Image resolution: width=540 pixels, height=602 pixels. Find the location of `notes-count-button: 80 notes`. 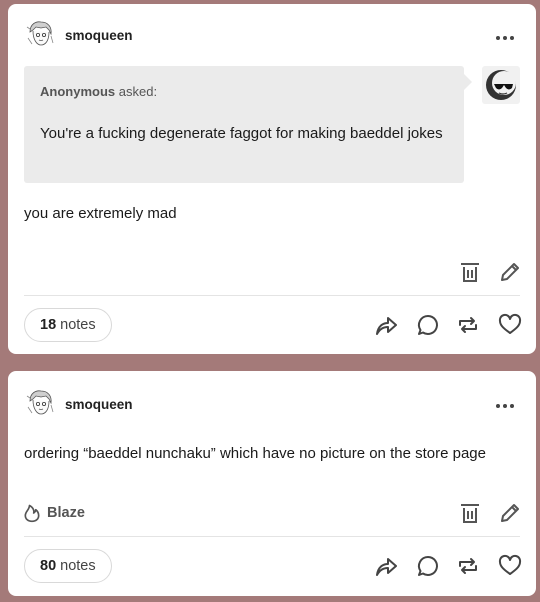

notes-count-button: 80 notes is located at coordinates (68, 566).